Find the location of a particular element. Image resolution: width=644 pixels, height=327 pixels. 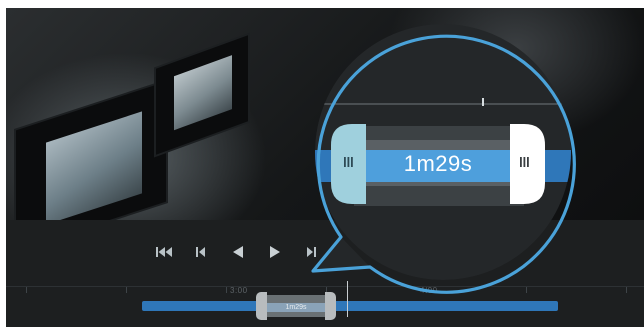

skip-to-start-icon is located at coordinates (164, 252).